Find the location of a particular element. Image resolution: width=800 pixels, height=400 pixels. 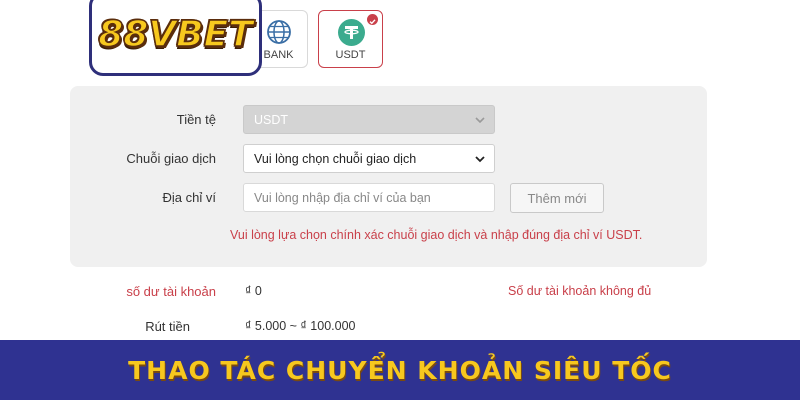

chain-label: Chuỗi giao dịch is located at coordinates (171, 158).